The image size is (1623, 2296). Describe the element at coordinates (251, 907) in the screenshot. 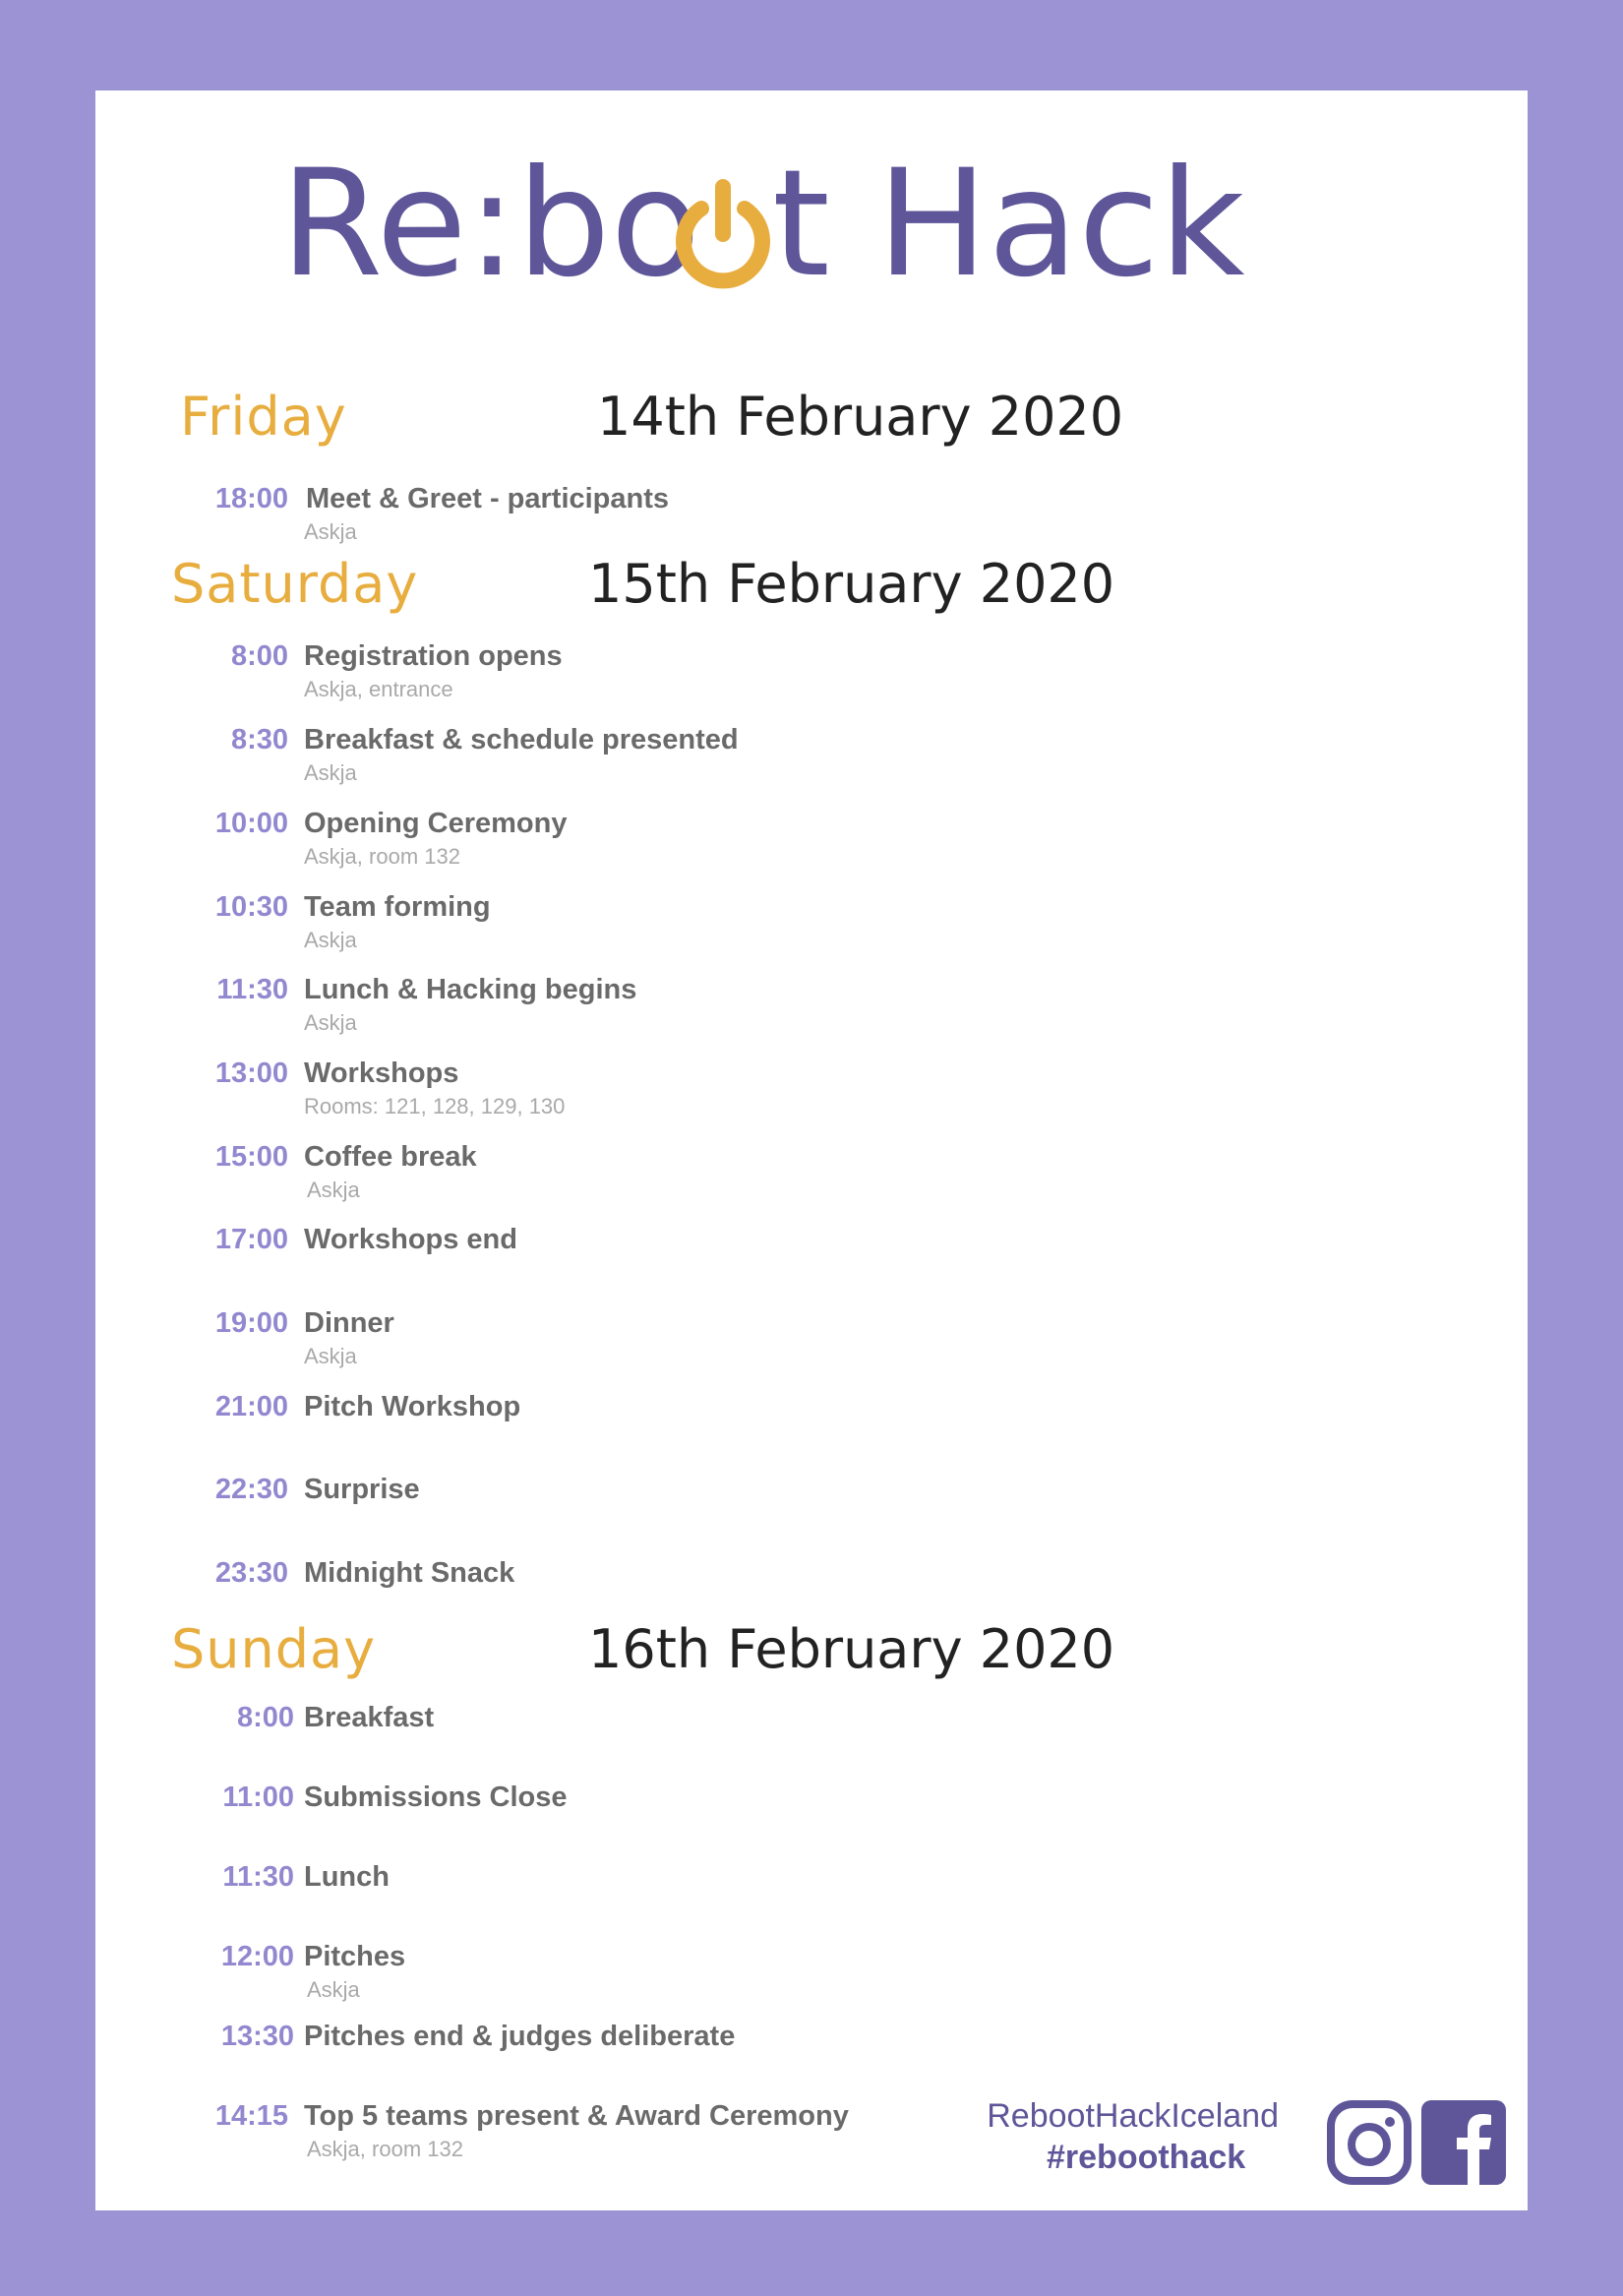

I see `event-time: 10:30` at that location.